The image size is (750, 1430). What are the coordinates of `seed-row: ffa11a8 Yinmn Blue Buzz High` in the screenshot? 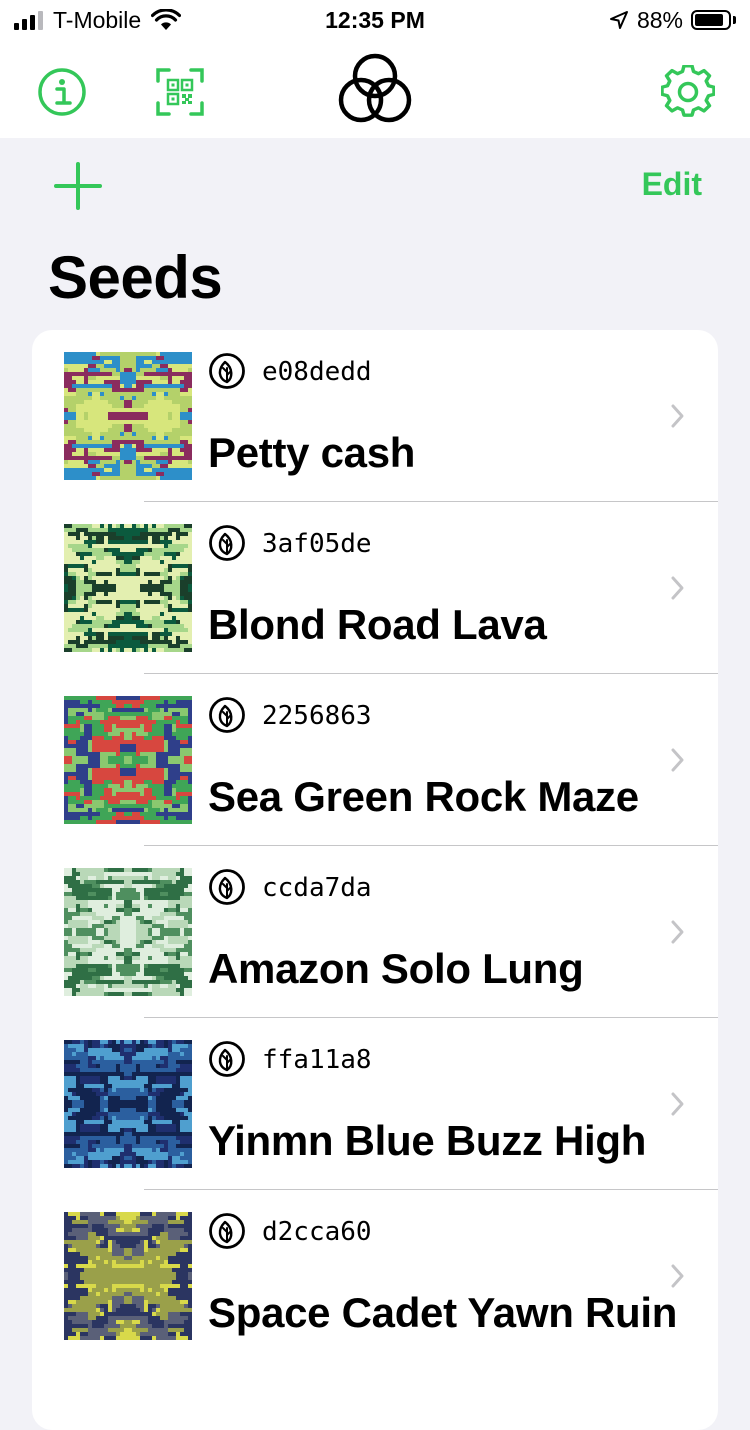 It's located at (375, 1104).